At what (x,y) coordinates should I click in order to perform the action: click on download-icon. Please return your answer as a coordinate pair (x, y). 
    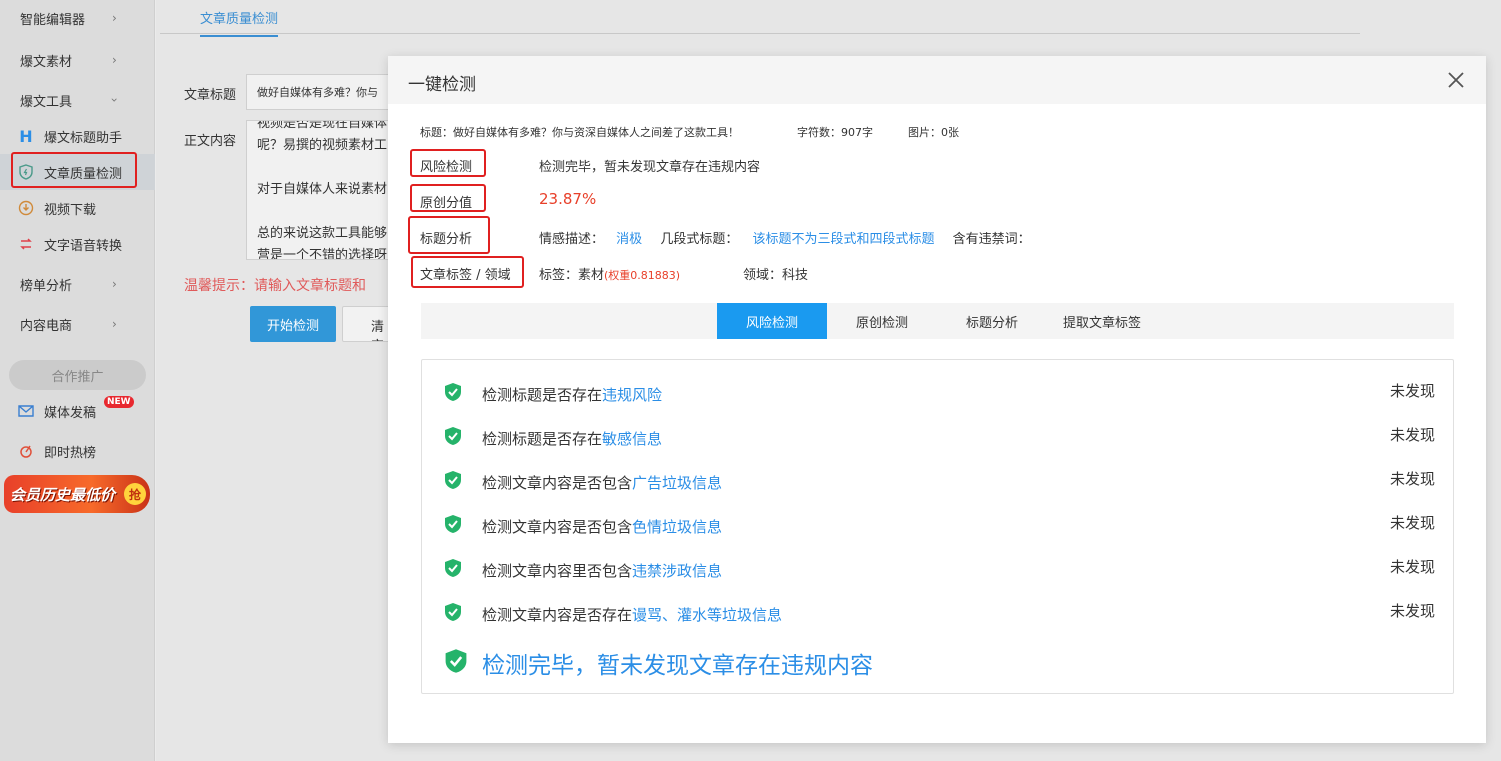
    Looking at the image, I should click on (26, 208).